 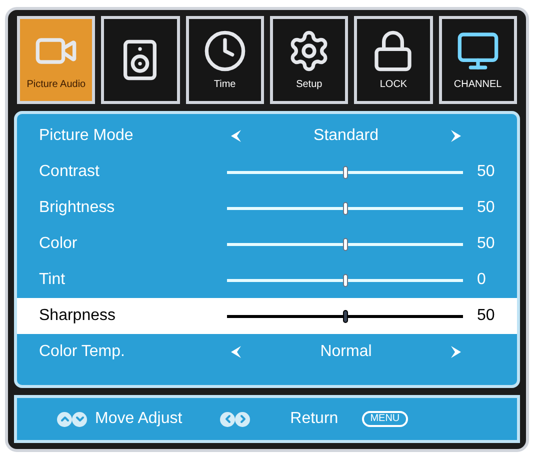 What do you see at coordinates (346, 136) in the screenshot?
I see `option-value: Standard` at bounding box center [346, 136].